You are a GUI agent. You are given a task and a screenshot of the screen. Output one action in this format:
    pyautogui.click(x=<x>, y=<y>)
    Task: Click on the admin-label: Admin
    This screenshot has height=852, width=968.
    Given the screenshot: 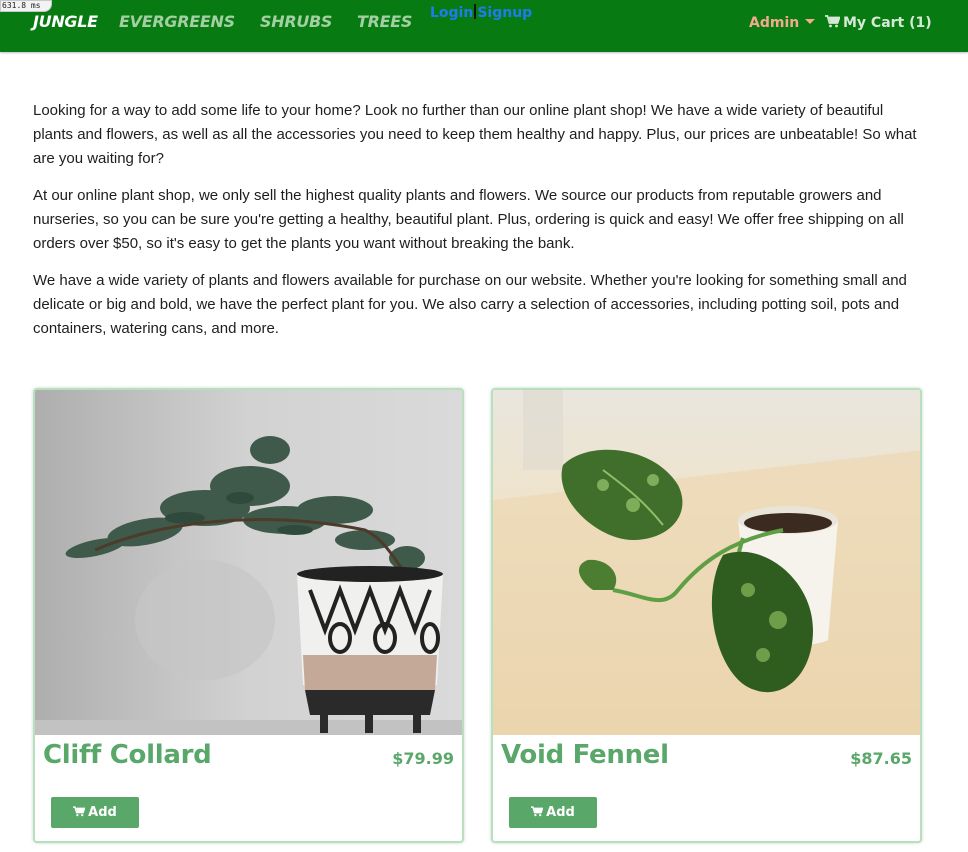 What is the action you would take?
    pyautogui.click(x=774, y=23)
    